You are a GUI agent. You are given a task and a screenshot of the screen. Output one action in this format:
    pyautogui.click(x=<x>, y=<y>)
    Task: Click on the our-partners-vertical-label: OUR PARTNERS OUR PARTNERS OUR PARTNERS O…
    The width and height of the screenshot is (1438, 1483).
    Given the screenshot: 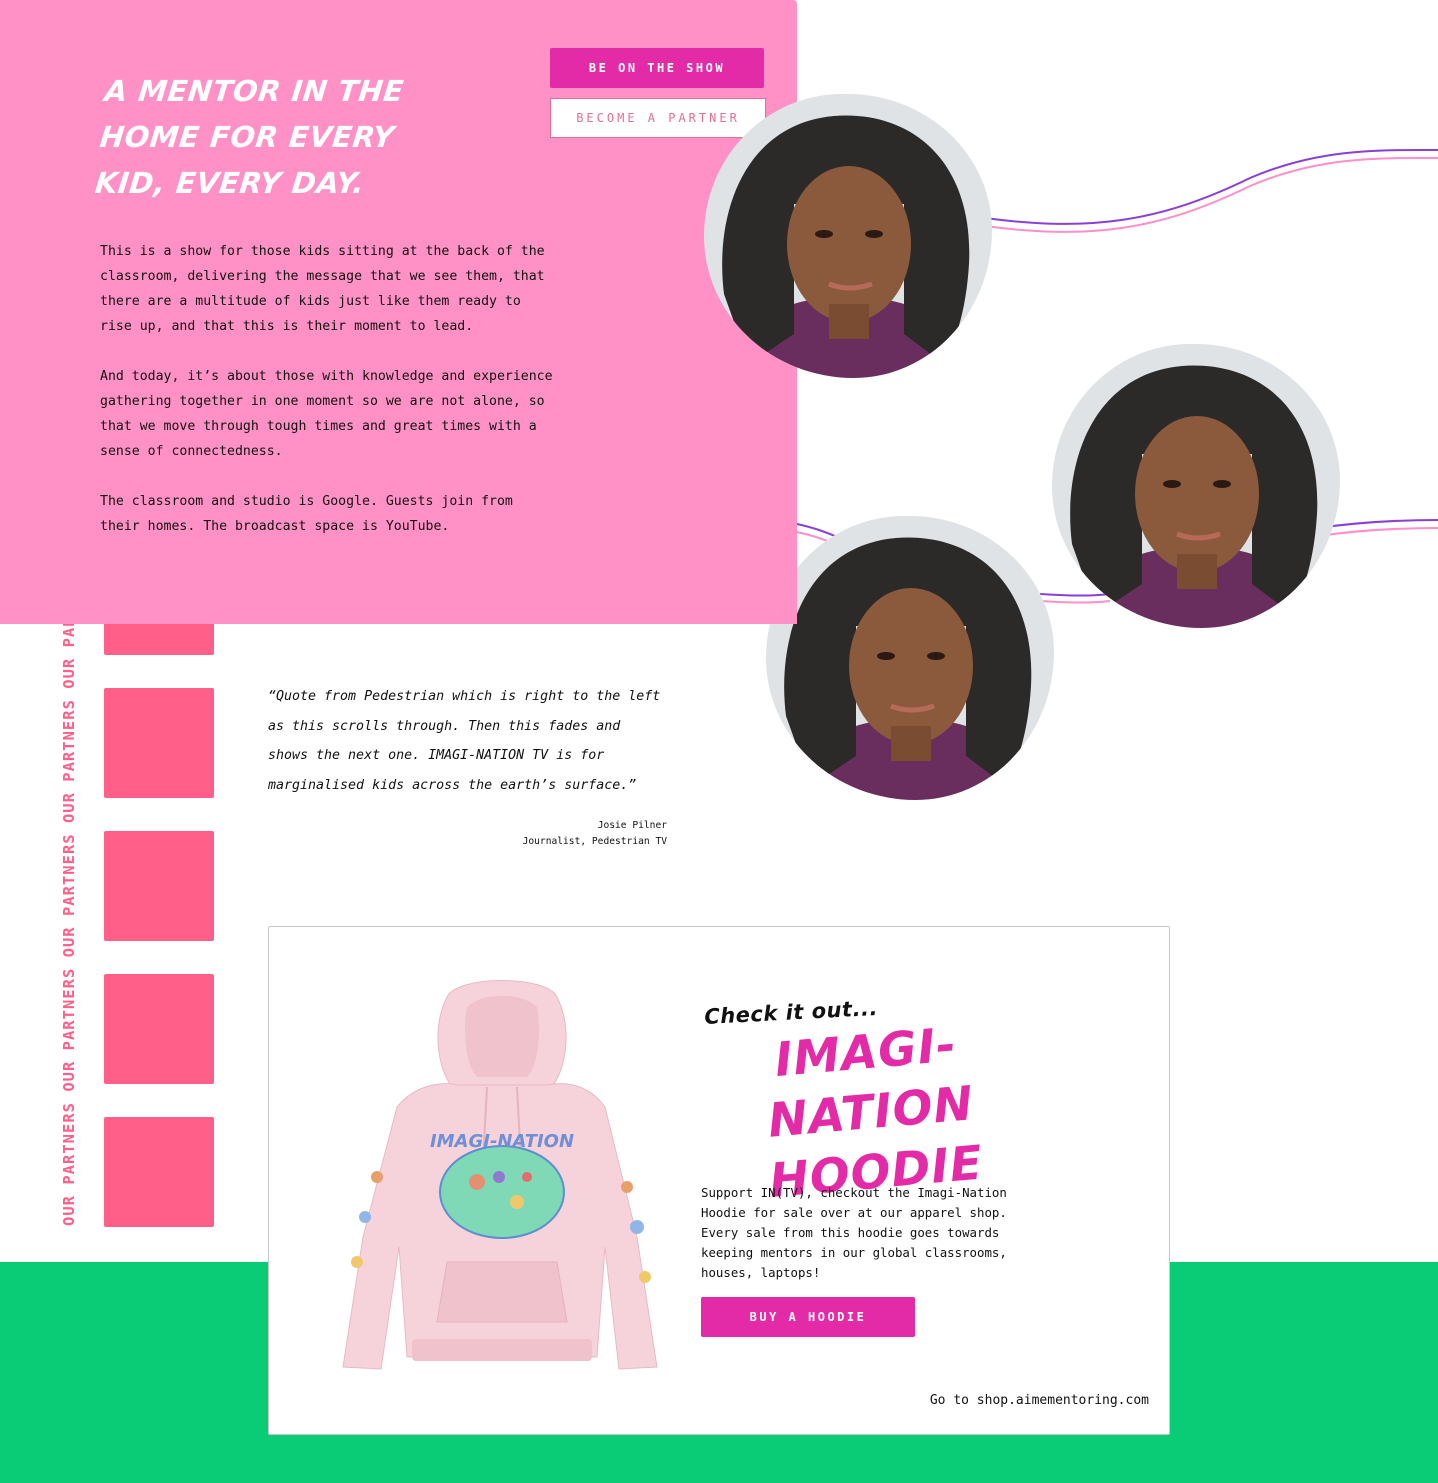 What is the action you would take?
    pyautogui.click(x=69, y=916)
    